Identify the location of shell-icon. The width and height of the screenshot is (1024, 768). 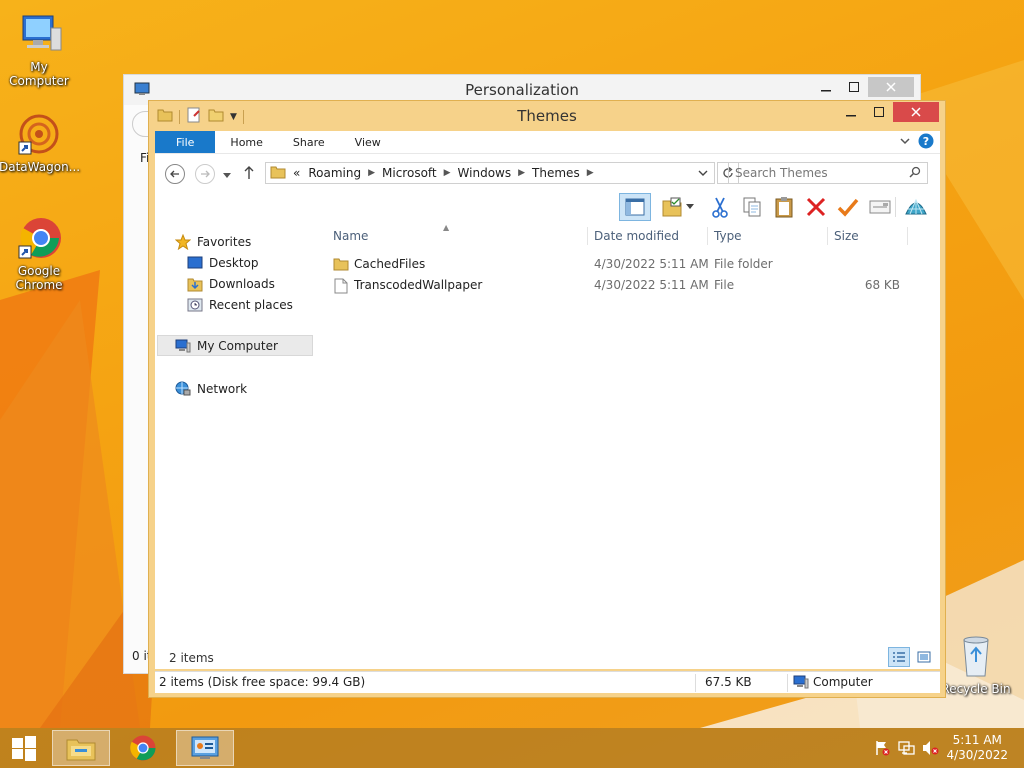
(916, 206).